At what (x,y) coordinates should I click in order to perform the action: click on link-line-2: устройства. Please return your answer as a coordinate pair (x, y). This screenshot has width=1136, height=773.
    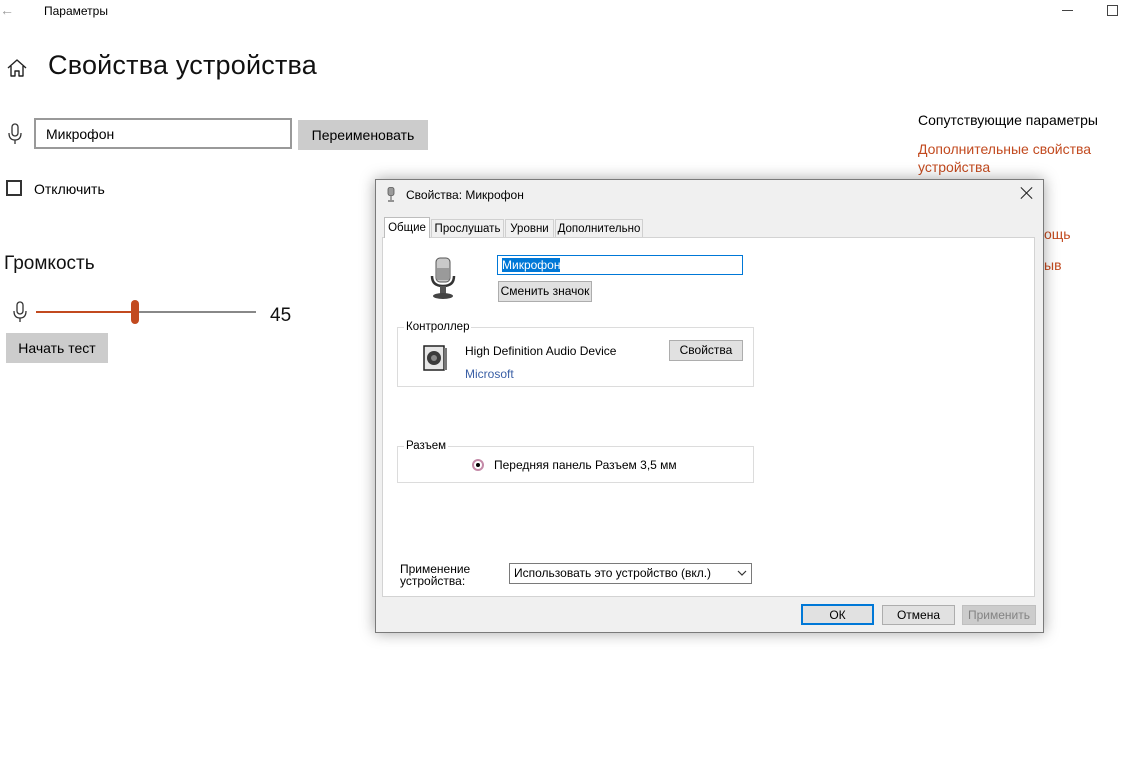
    Looking at the image, I should click on (954, 167).